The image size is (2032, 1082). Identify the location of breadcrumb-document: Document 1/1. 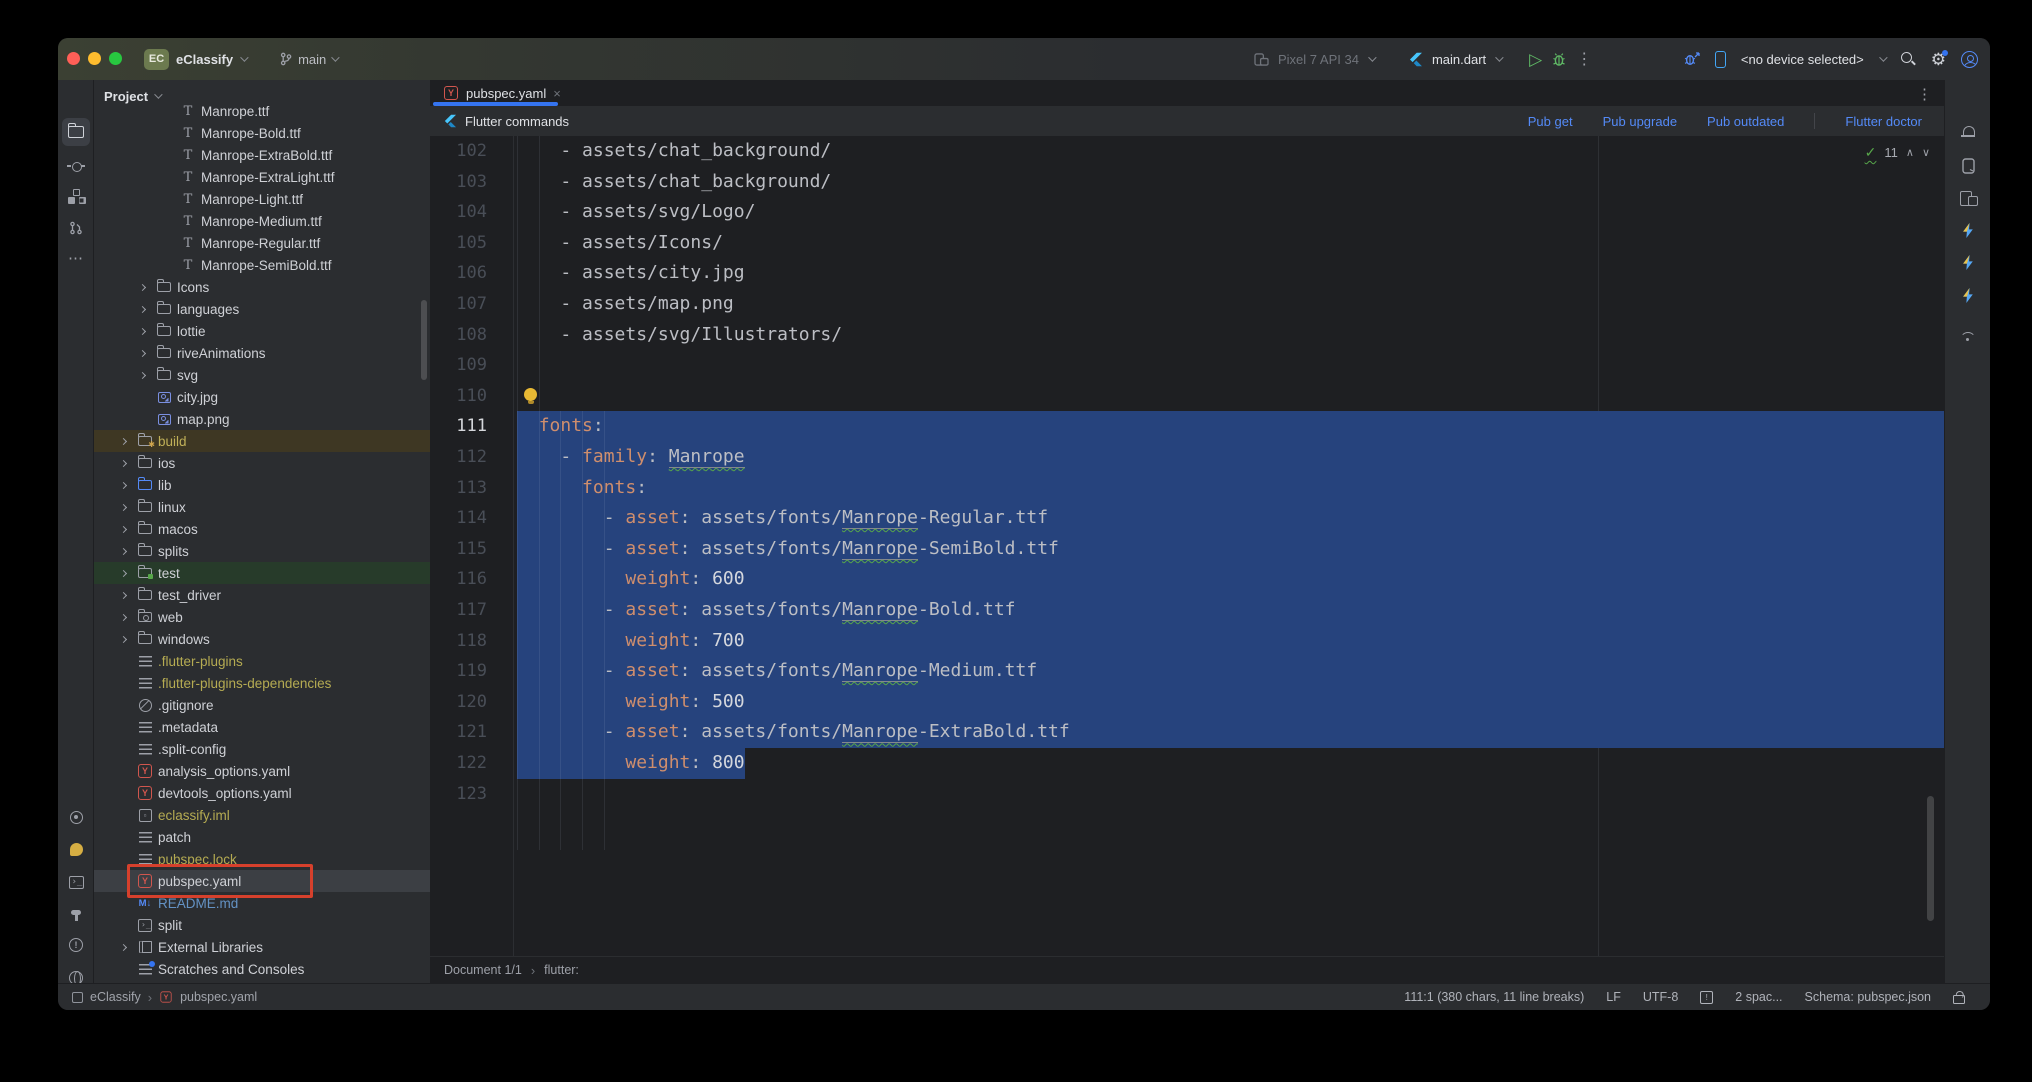
(483, 970).